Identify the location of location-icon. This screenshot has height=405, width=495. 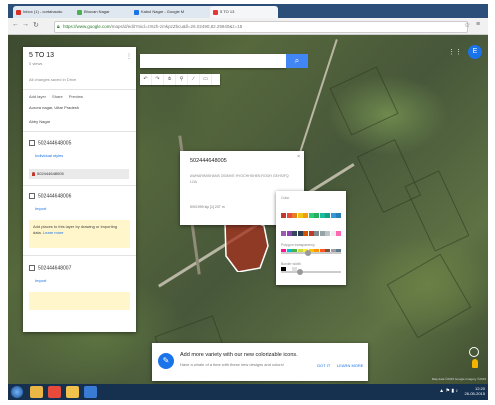
(474, 352).